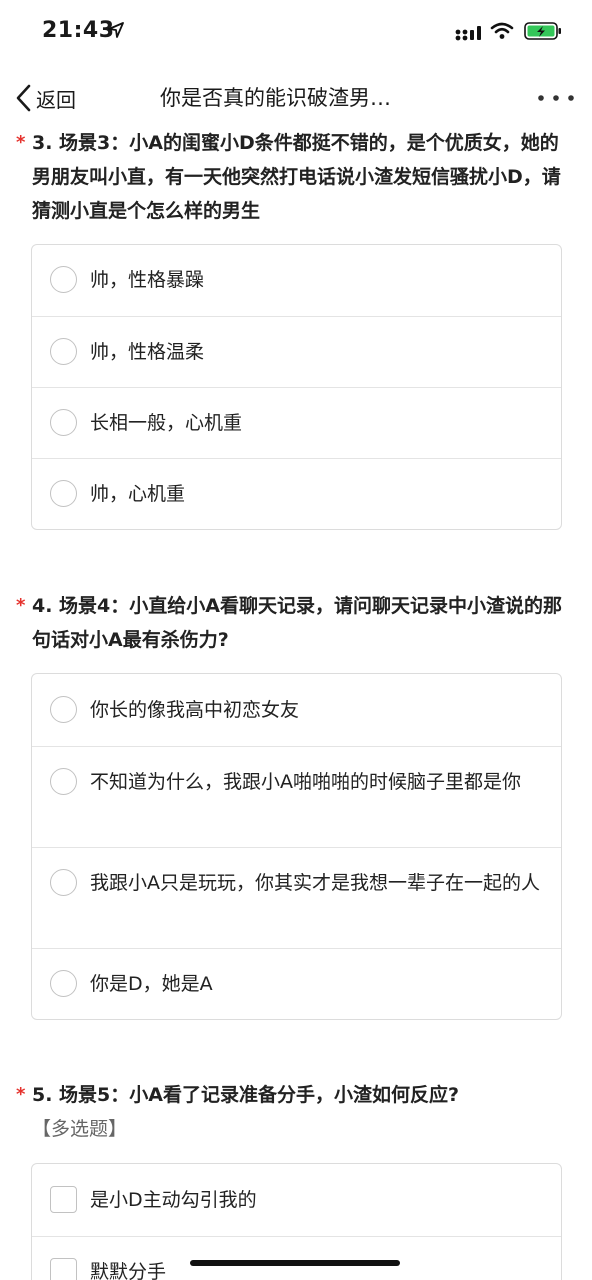  I want to click on more-options-icon, so click(556, 98).